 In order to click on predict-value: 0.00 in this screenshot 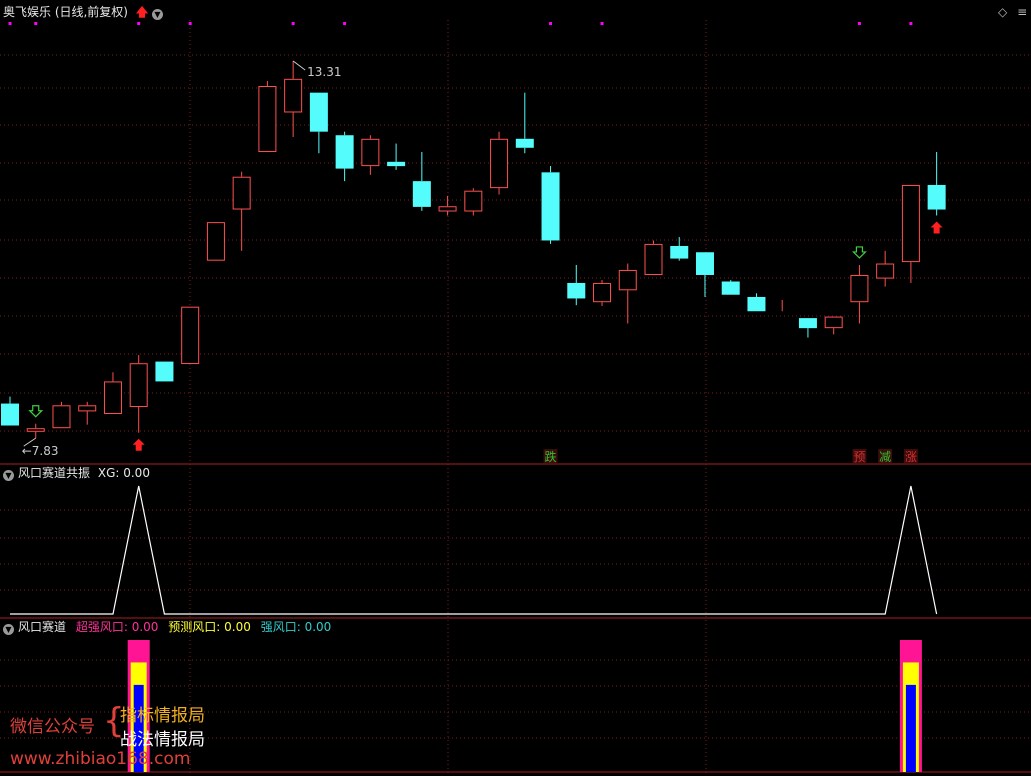, I will do `click(237, 627)`.